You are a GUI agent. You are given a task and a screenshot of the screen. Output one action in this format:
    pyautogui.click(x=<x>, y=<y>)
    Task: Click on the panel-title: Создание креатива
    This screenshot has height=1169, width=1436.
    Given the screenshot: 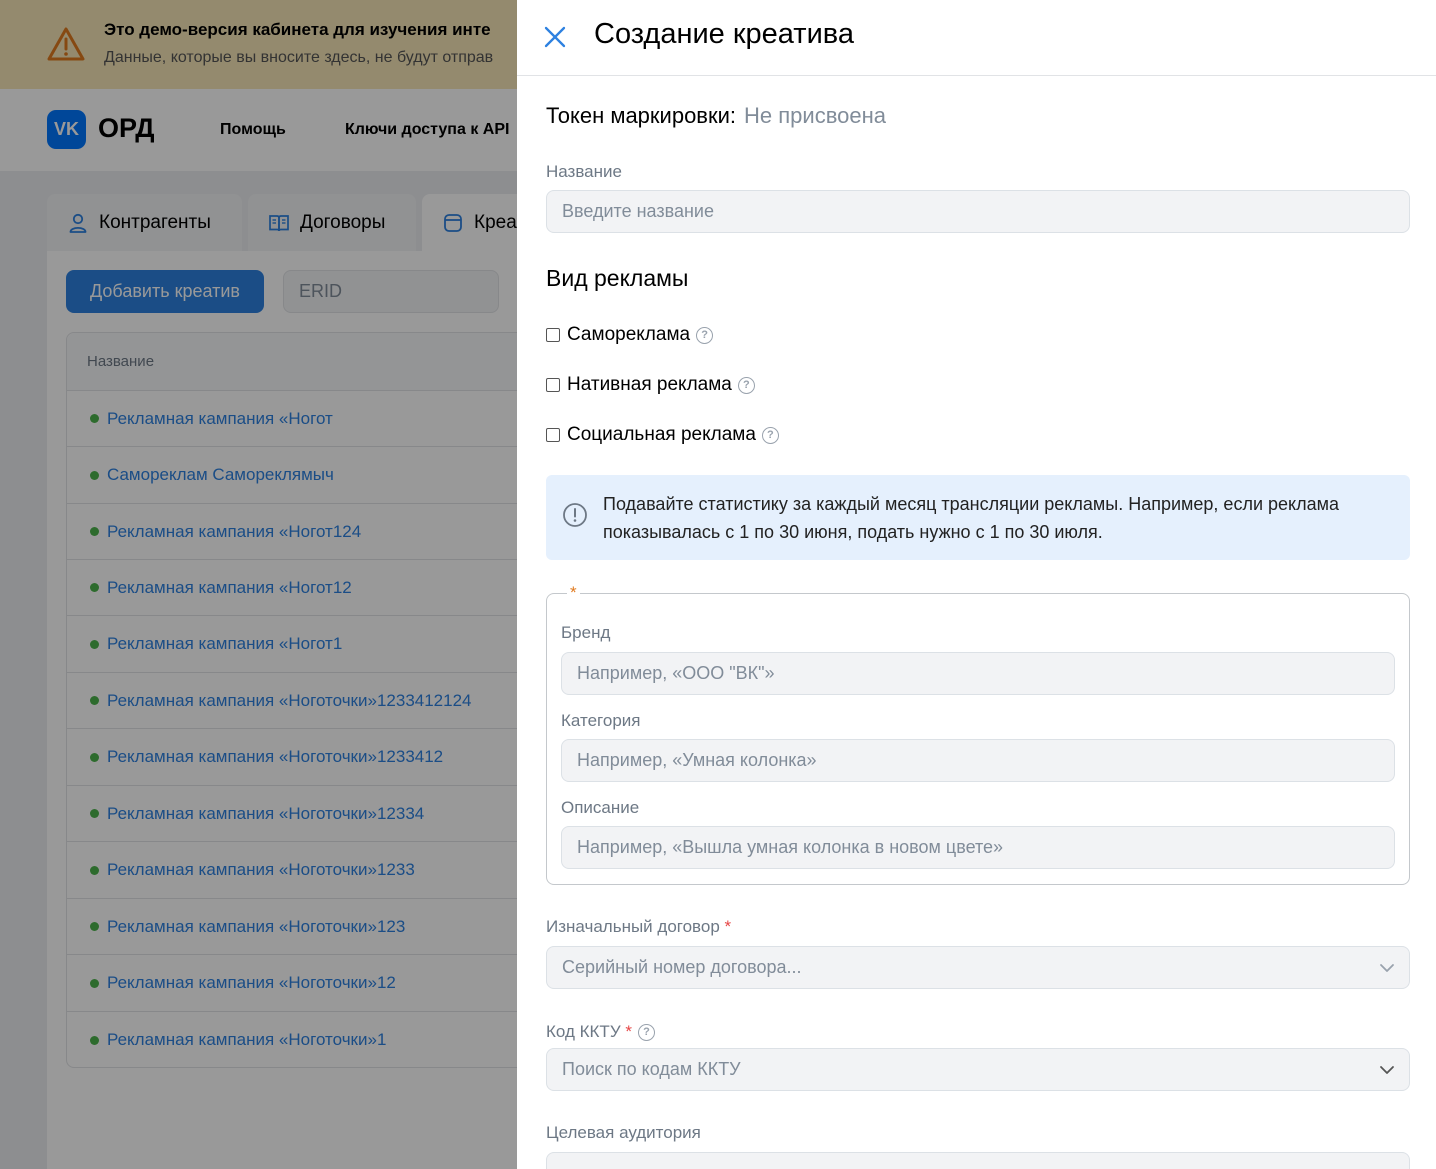 What is the action you would take?
    pyautogui.click(x=724, y=34)
    